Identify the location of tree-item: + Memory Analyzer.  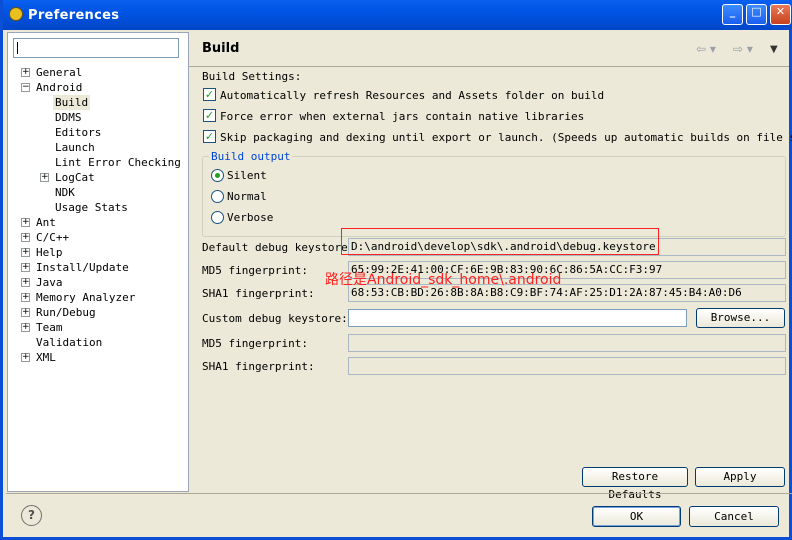
(78, 297).